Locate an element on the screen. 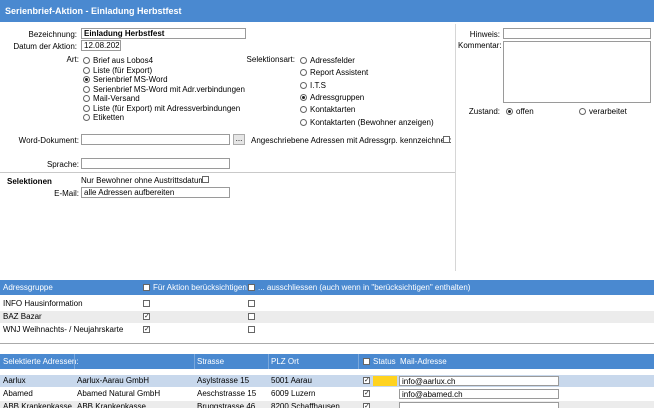  radio-label: Liste (für Export) is located at coordinates (123, 70).